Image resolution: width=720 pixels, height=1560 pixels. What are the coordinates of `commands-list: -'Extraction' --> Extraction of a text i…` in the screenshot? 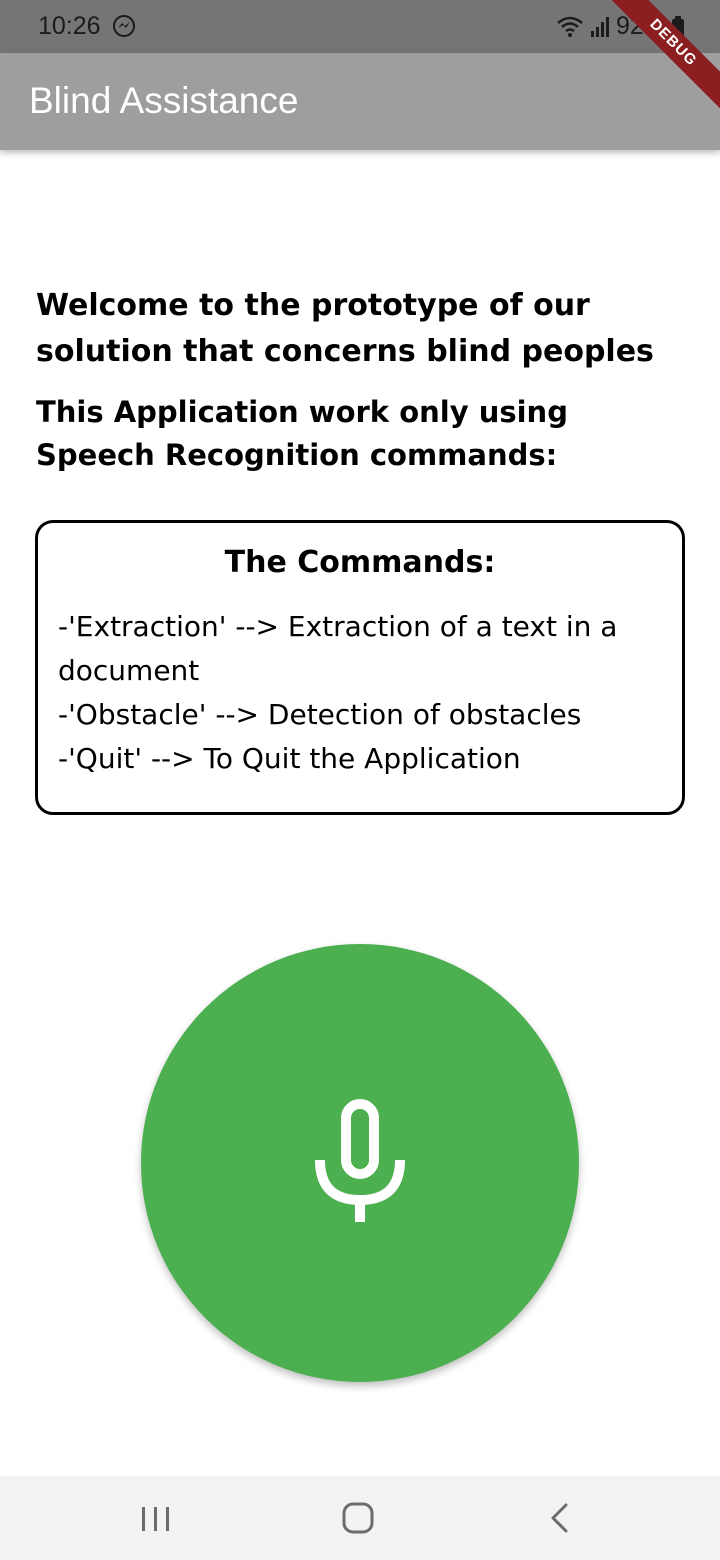 It's located at (363, 693).